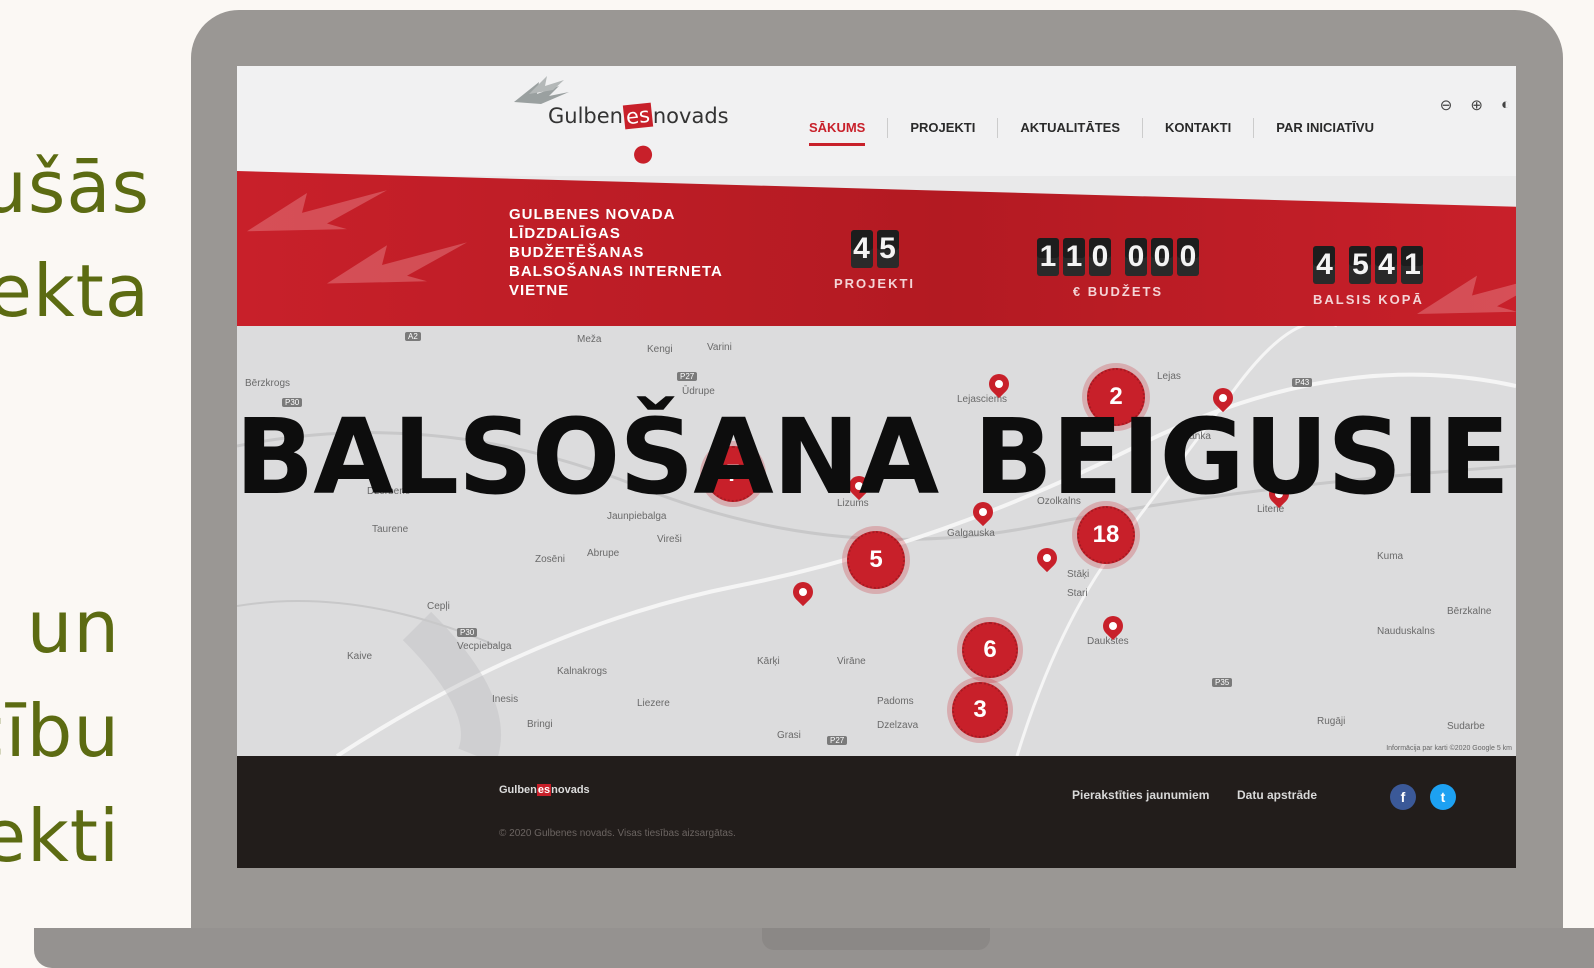 The image size is (1594, 968). Describe the element at coordinates (851, 661) in the screenshot. I see `map-label: Virāne` at that location.